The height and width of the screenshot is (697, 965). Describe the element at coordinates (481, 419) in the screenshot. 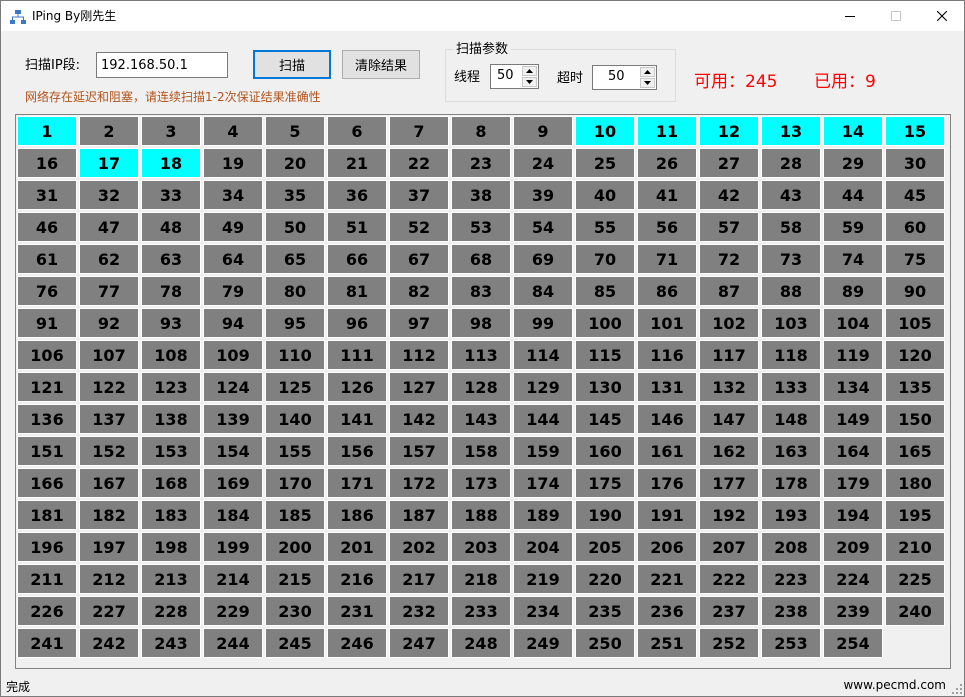

I see `ip-cell-143: 143` at that location.